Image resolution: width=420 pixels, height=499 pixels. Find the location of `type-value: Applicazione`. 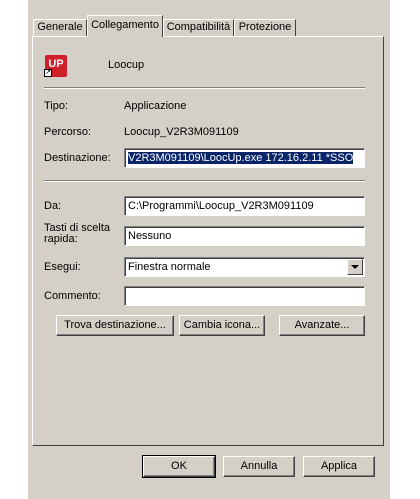

type-value: Applicazione is located at coordinates (155, 106).